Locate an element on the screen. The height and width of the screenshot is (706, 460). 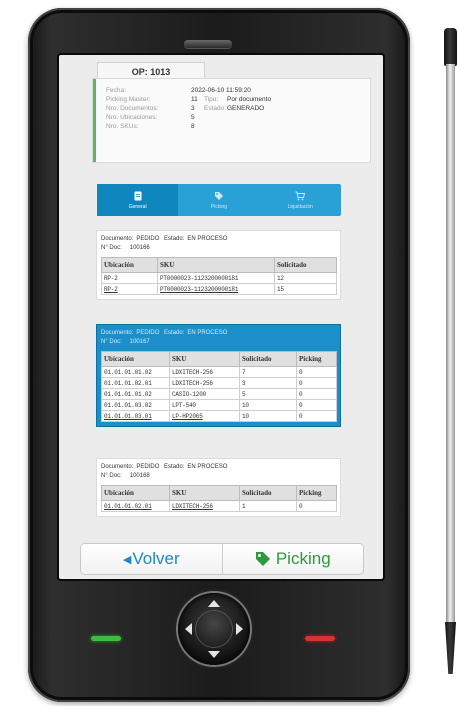
column-header: Picking is located at coordinates (316, 359).